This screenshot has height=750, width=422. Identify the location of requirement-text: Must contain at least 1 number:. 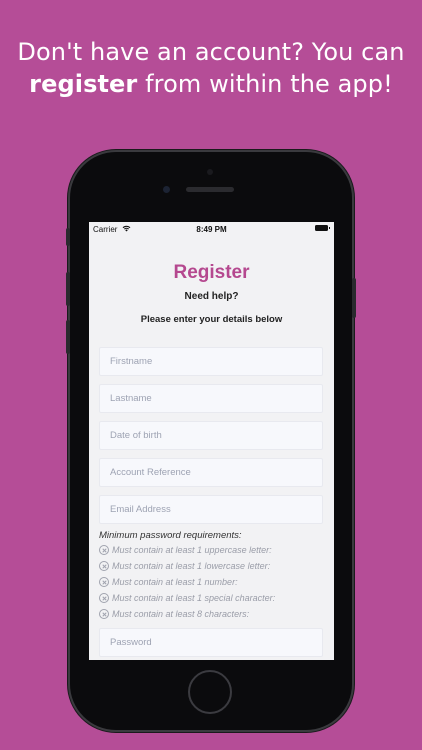
(175, 582).